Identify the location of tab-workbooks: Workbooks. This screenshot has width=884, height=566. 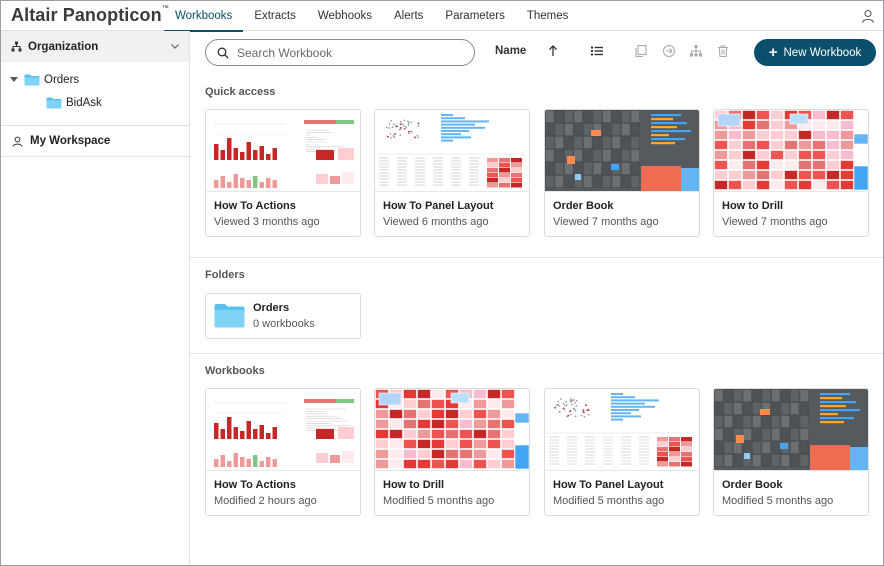
(204, 16).